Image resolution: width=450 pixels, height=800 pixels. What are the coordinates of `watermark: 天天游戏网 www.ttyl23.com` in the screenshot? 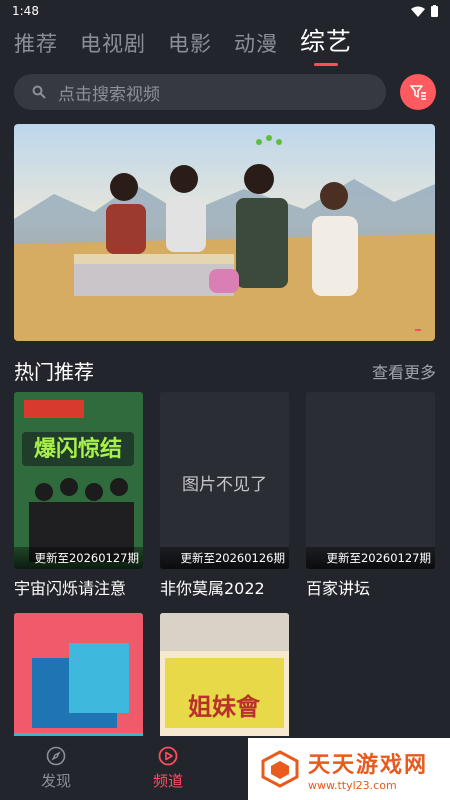 It's located at (349, 769).